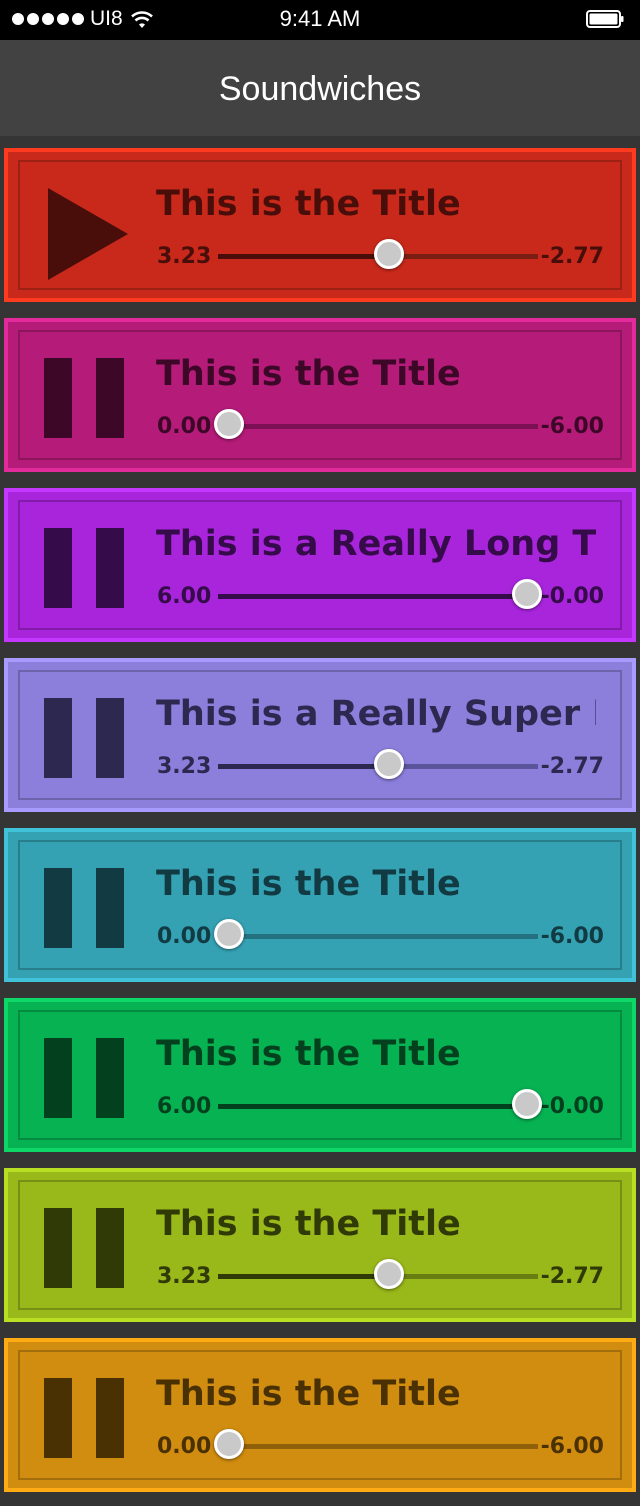 The width and height of the screenshot is (640, 1506). I want to click on play-icon, so click(88, 234).